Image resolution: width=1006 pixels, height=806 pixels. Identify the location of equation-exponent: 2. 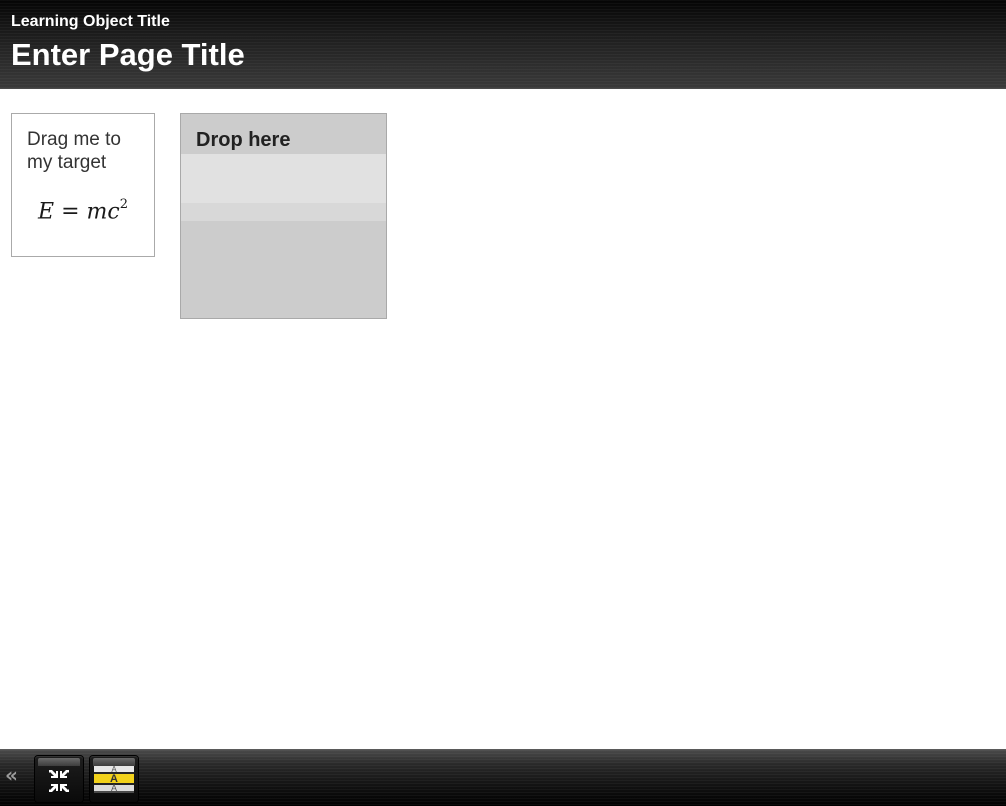
(123, 204).